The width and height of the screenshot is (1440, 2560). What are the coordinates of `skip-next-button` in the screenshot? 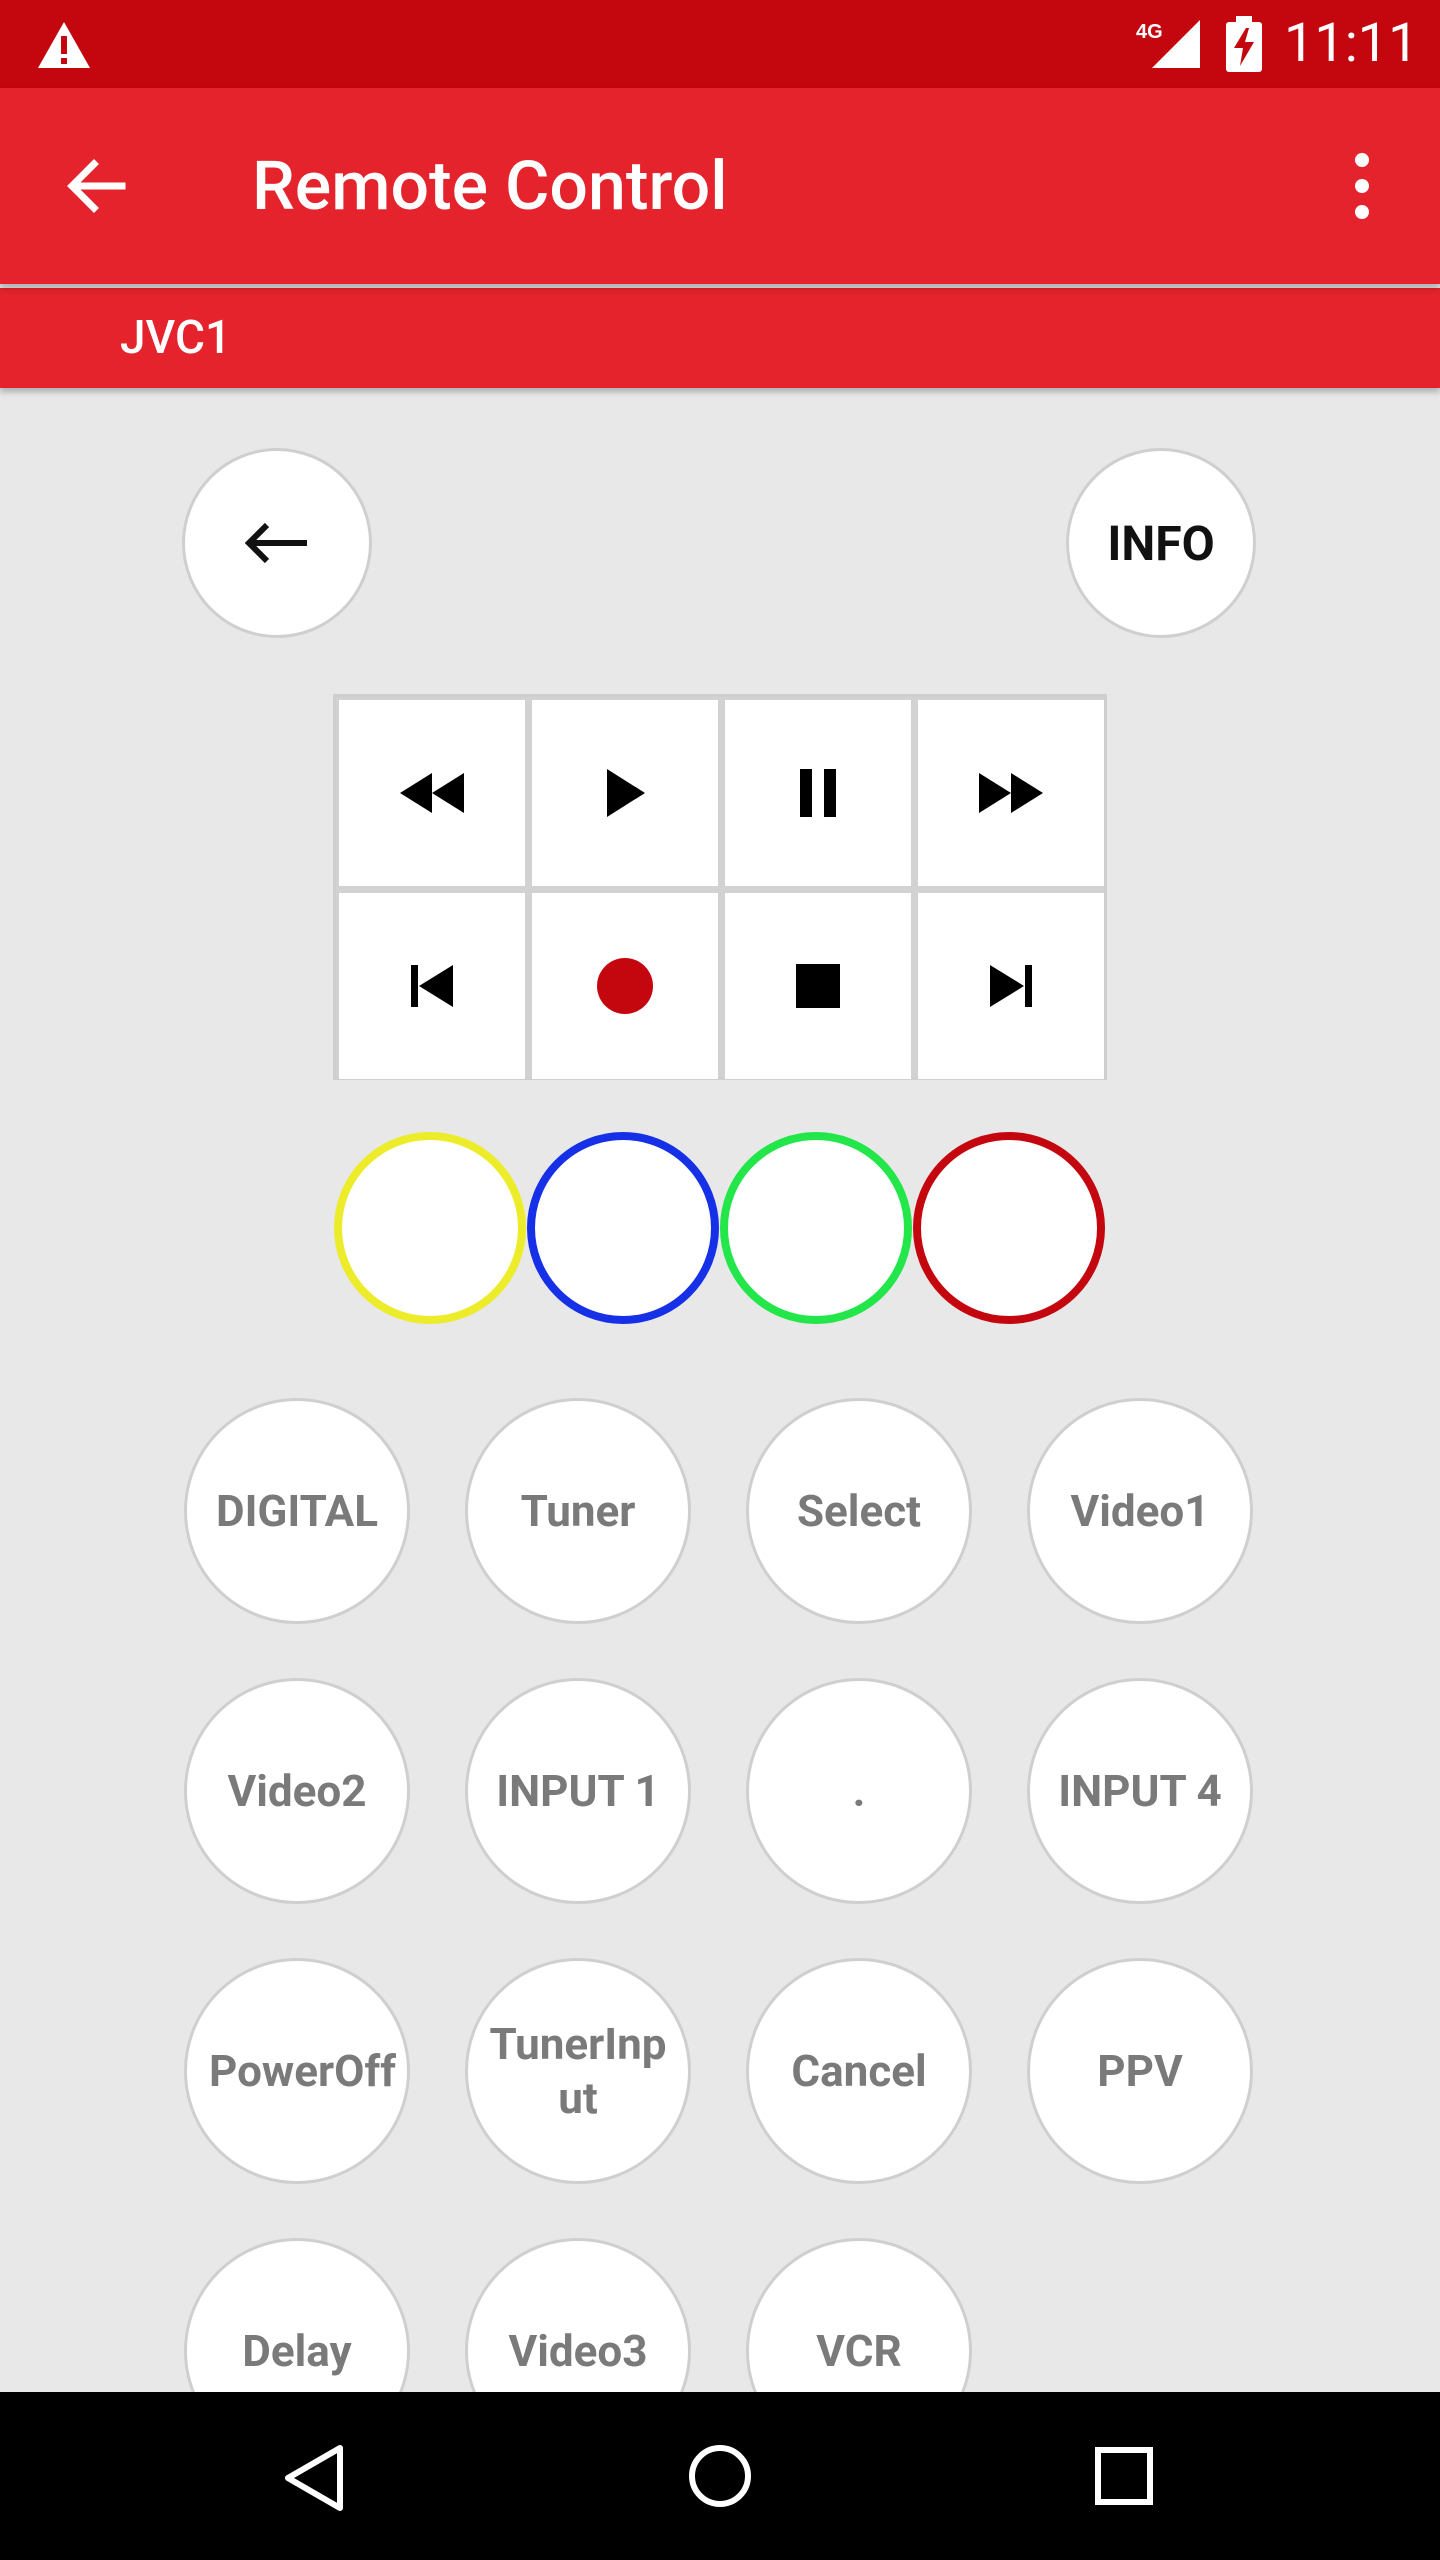 It's located at (1011, 986).